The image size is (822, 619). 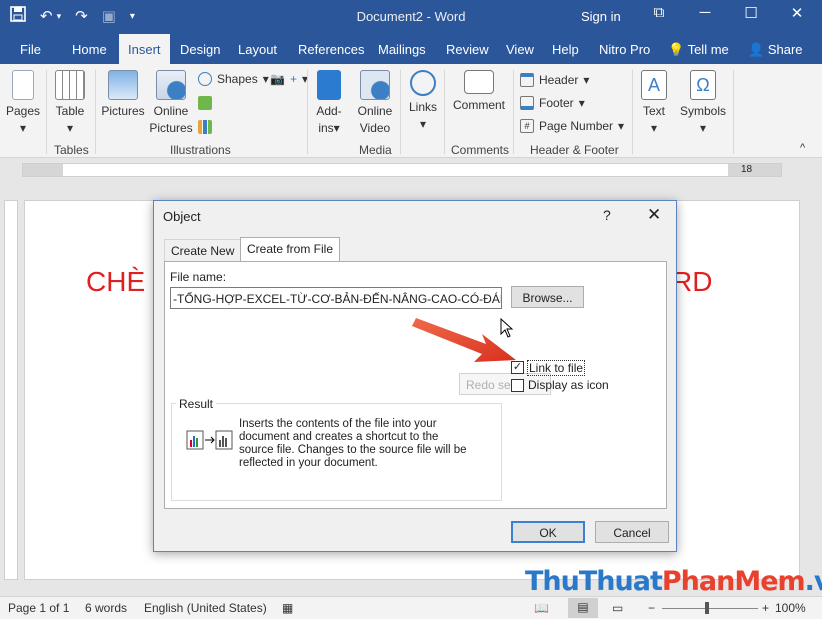 What do you see at coordinates (617, 608) in the screenshot?
I see `web-layout-icon: ▭` at bounding box center [617, 608].